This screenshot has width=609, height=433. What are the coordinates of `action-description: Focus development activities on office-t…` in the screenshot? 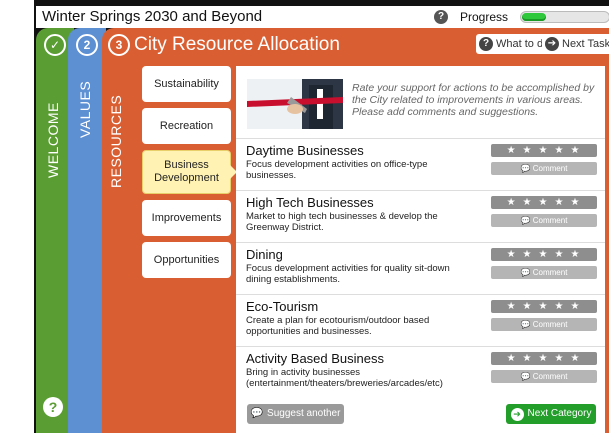 It's located at (337, 170).